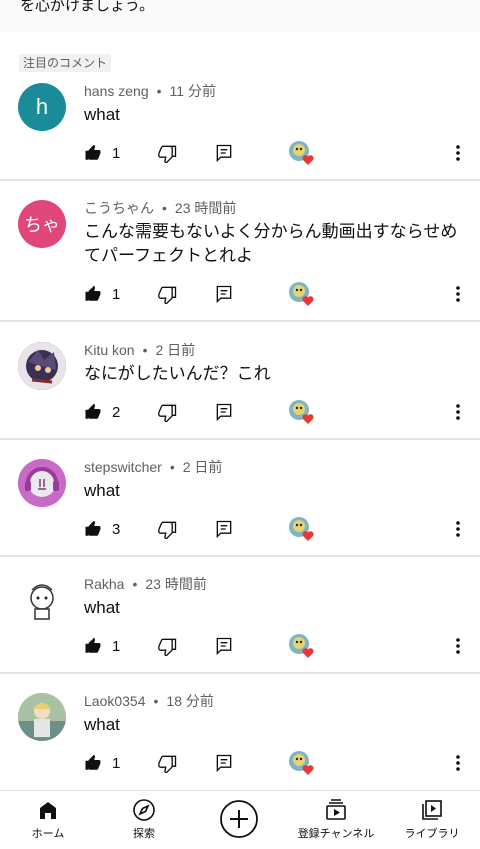 The image size is (480, 849). Describe the element at coordinates (160, 208) in the screenshot. I see `comment-meta: こうちゃん • 23 時間前` at that location.